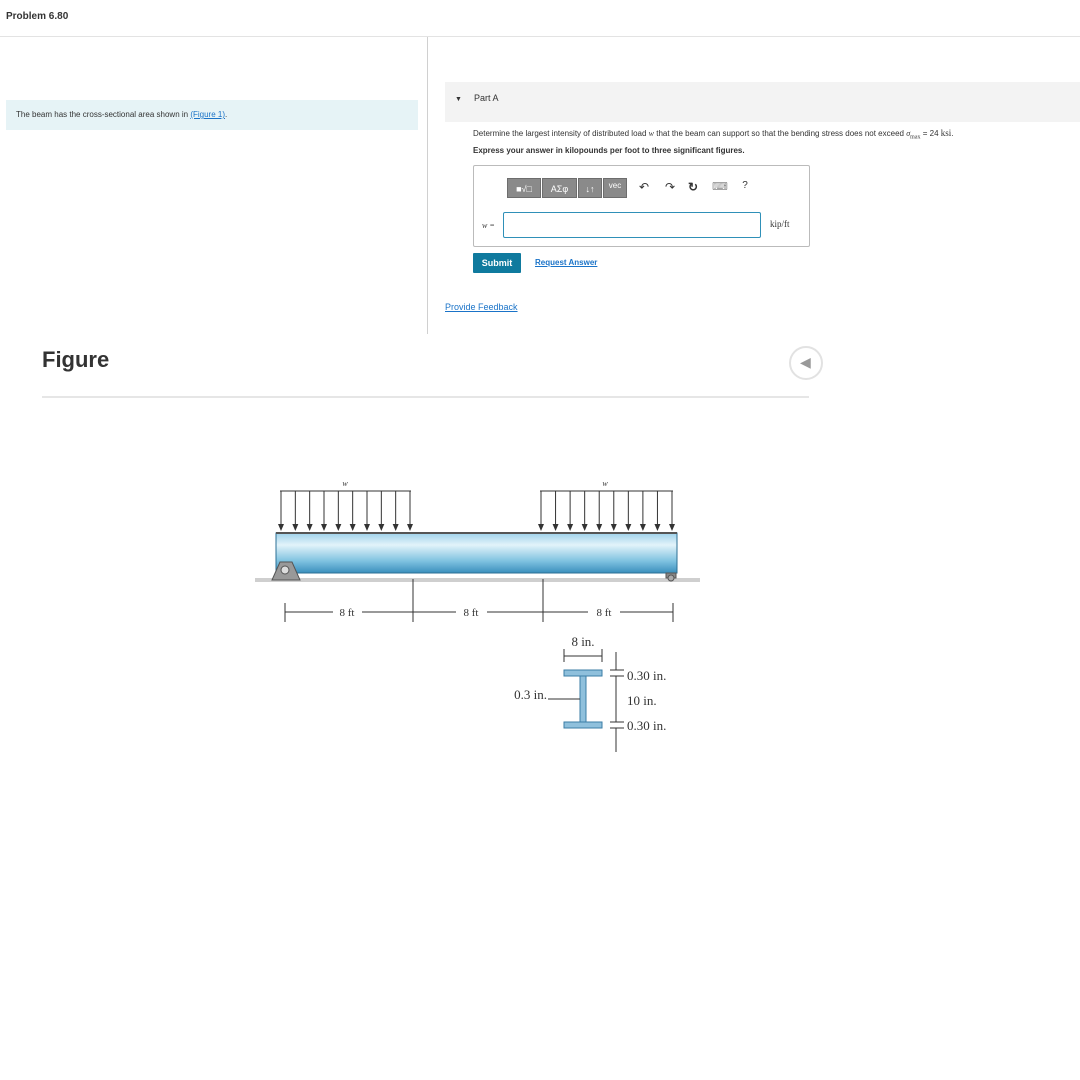  What do you see at coordinates (347, 613) in the screenshot?
I see `span-label-1: 8 ft` at bounding box center [347, 613].